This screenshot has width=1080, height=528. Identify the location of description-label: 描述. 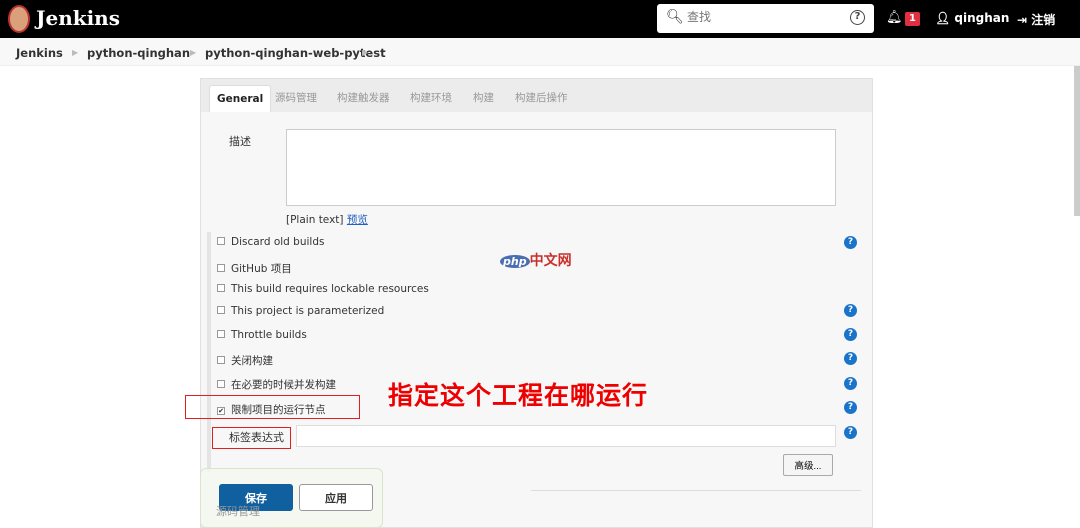
(240, 141).